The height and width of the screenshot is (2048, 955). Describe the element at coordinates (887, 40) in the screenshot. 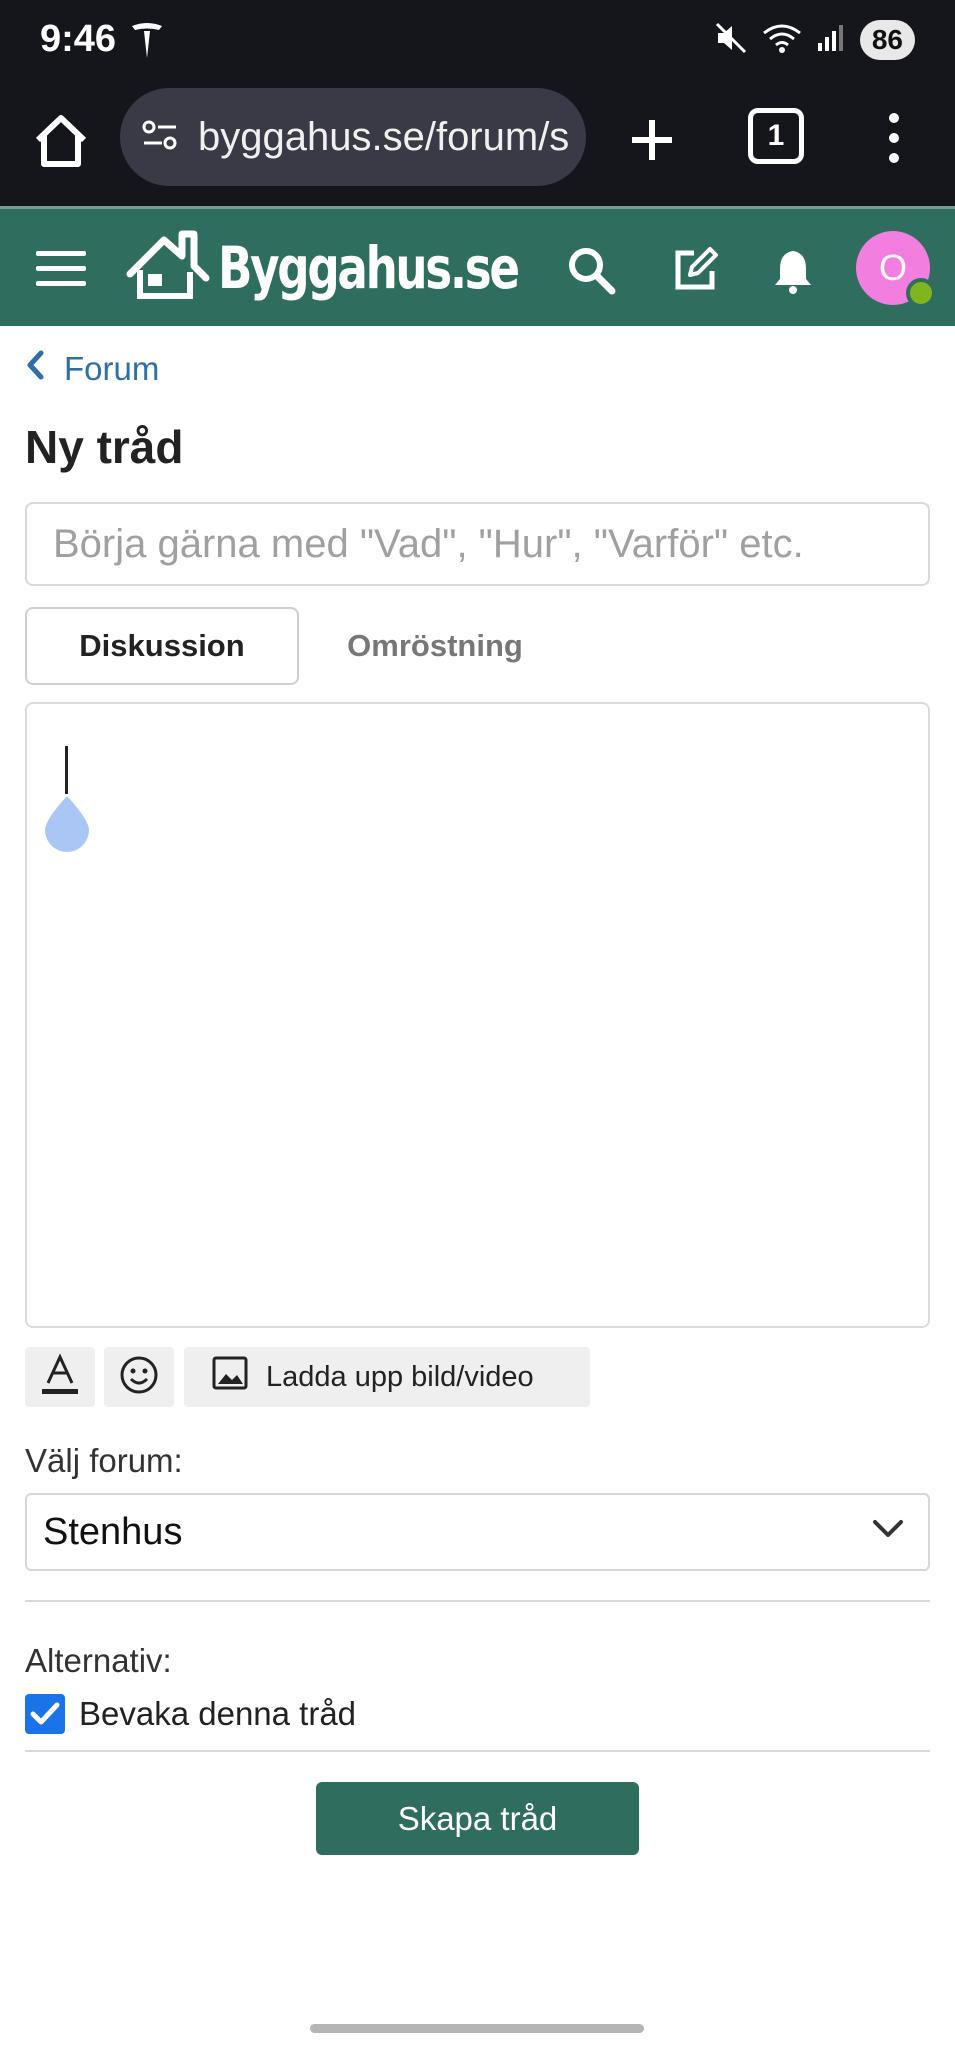

I see `battery-level: 86` at that location.